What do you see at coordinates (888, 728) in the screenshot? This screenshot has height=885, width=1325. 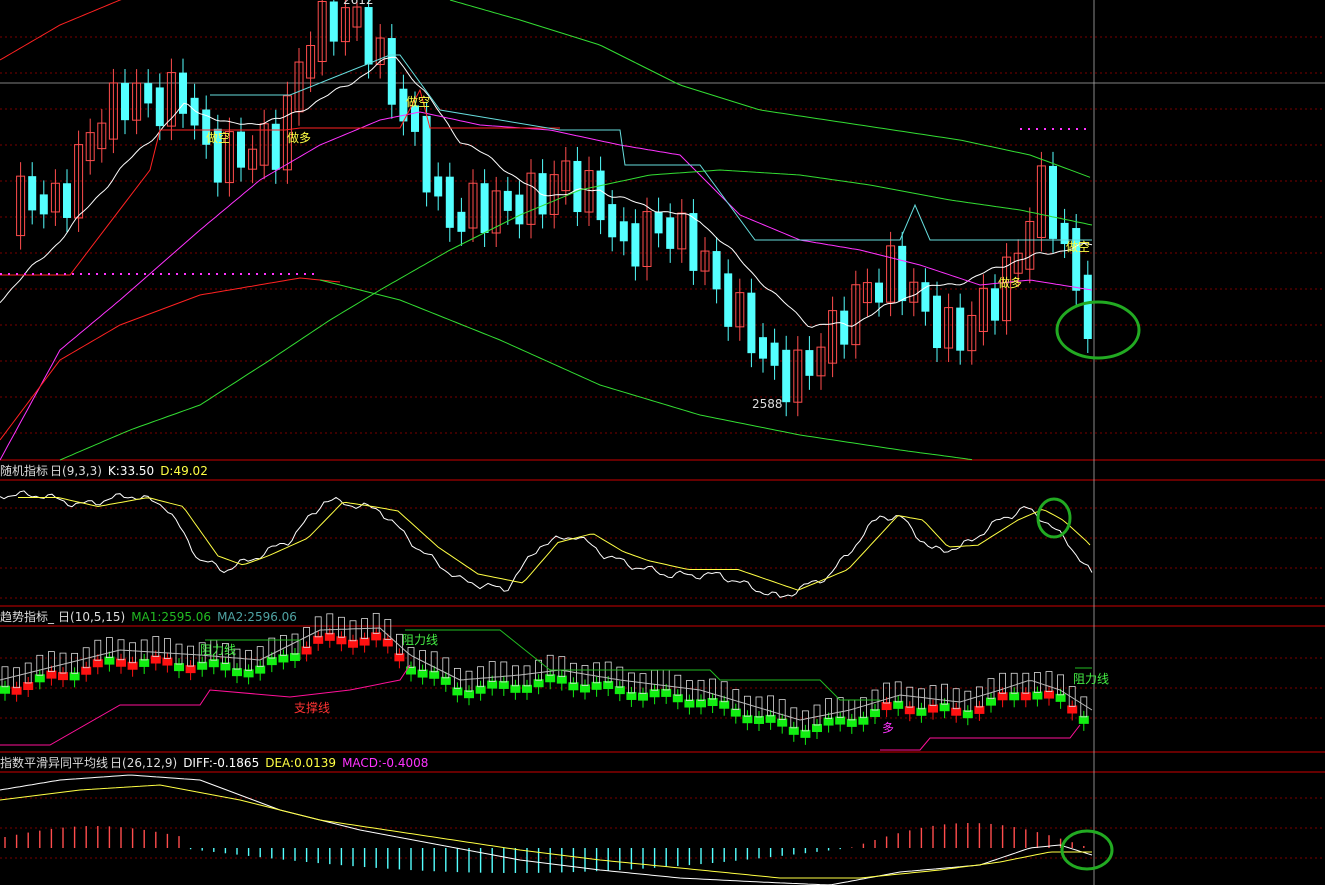 I see `long-label: 多` at bounding box center [888, 728].